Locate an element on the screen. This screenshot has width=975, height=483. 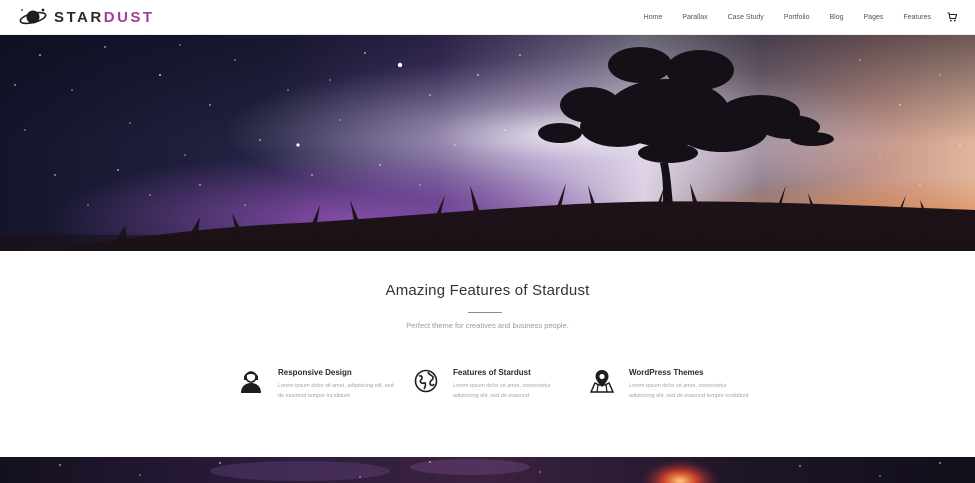
brand-logo-link: STARDUST is located at coordinates (86, 17).